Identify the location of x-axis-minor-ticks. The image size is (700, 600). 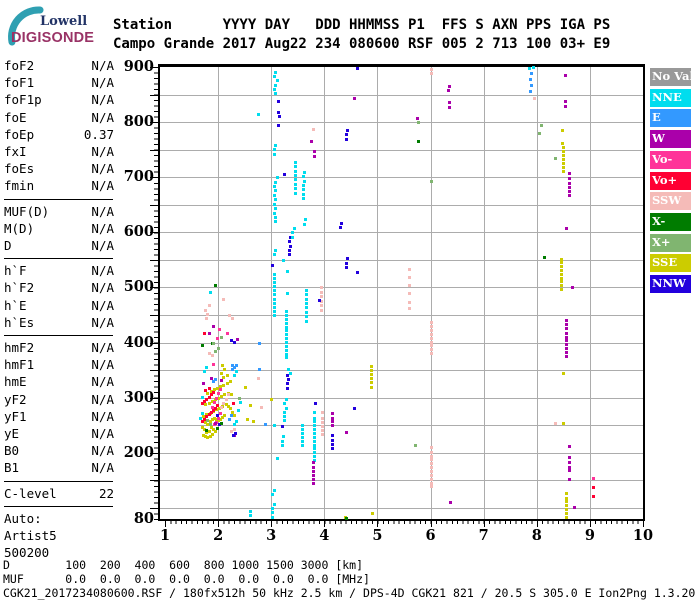
(404, 522).